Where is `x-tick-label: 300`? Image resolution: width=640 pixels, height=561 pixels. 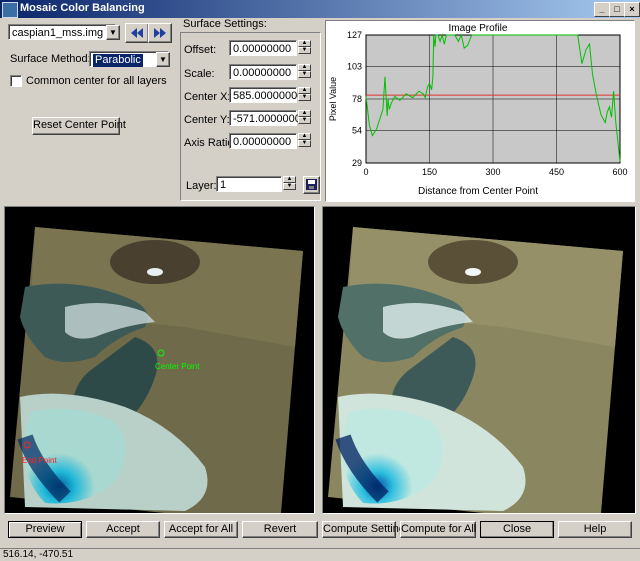 x-tick-label: 300 is located at coordinates (492, 172).